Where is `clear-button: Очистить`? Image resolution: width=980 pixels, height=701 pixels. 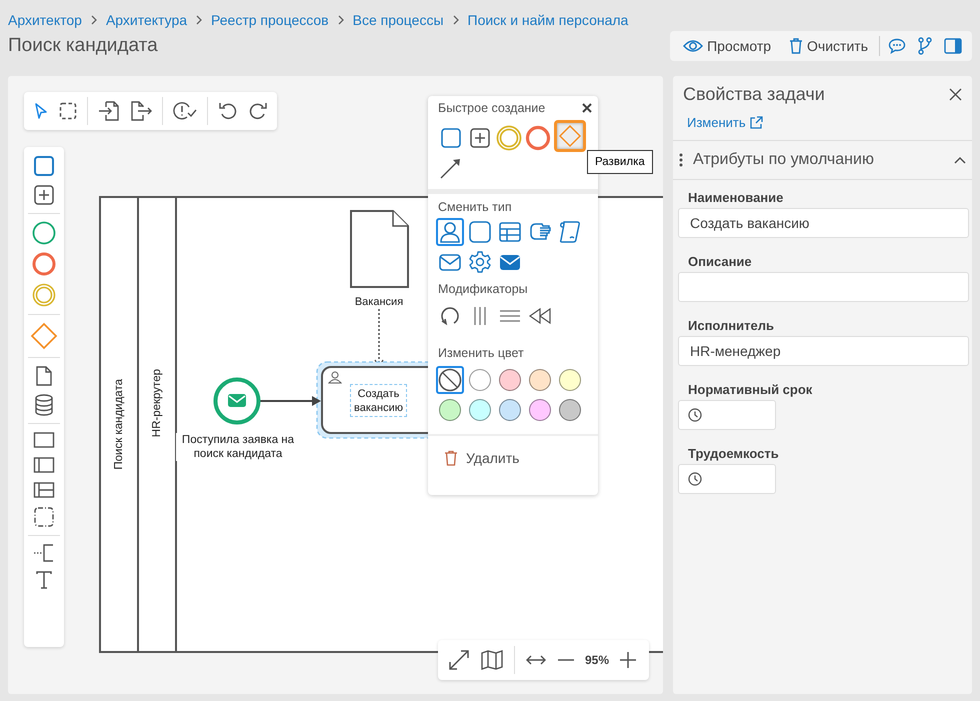
clear-button: Очистить is located at coordinates (828, 46).